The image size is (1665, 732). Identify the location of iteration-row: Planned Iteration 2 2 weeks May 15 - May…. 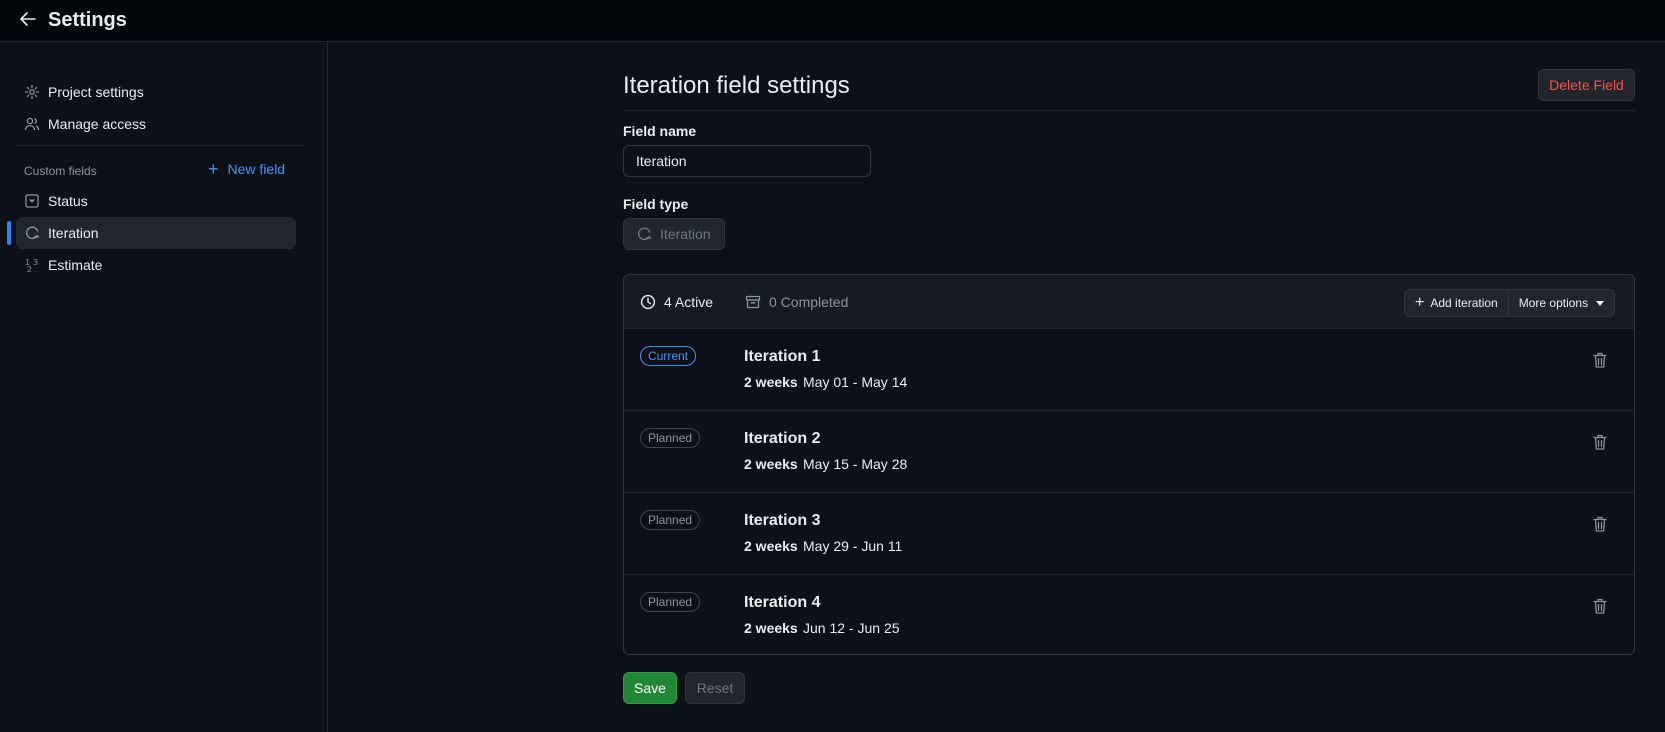
(1129, 452).